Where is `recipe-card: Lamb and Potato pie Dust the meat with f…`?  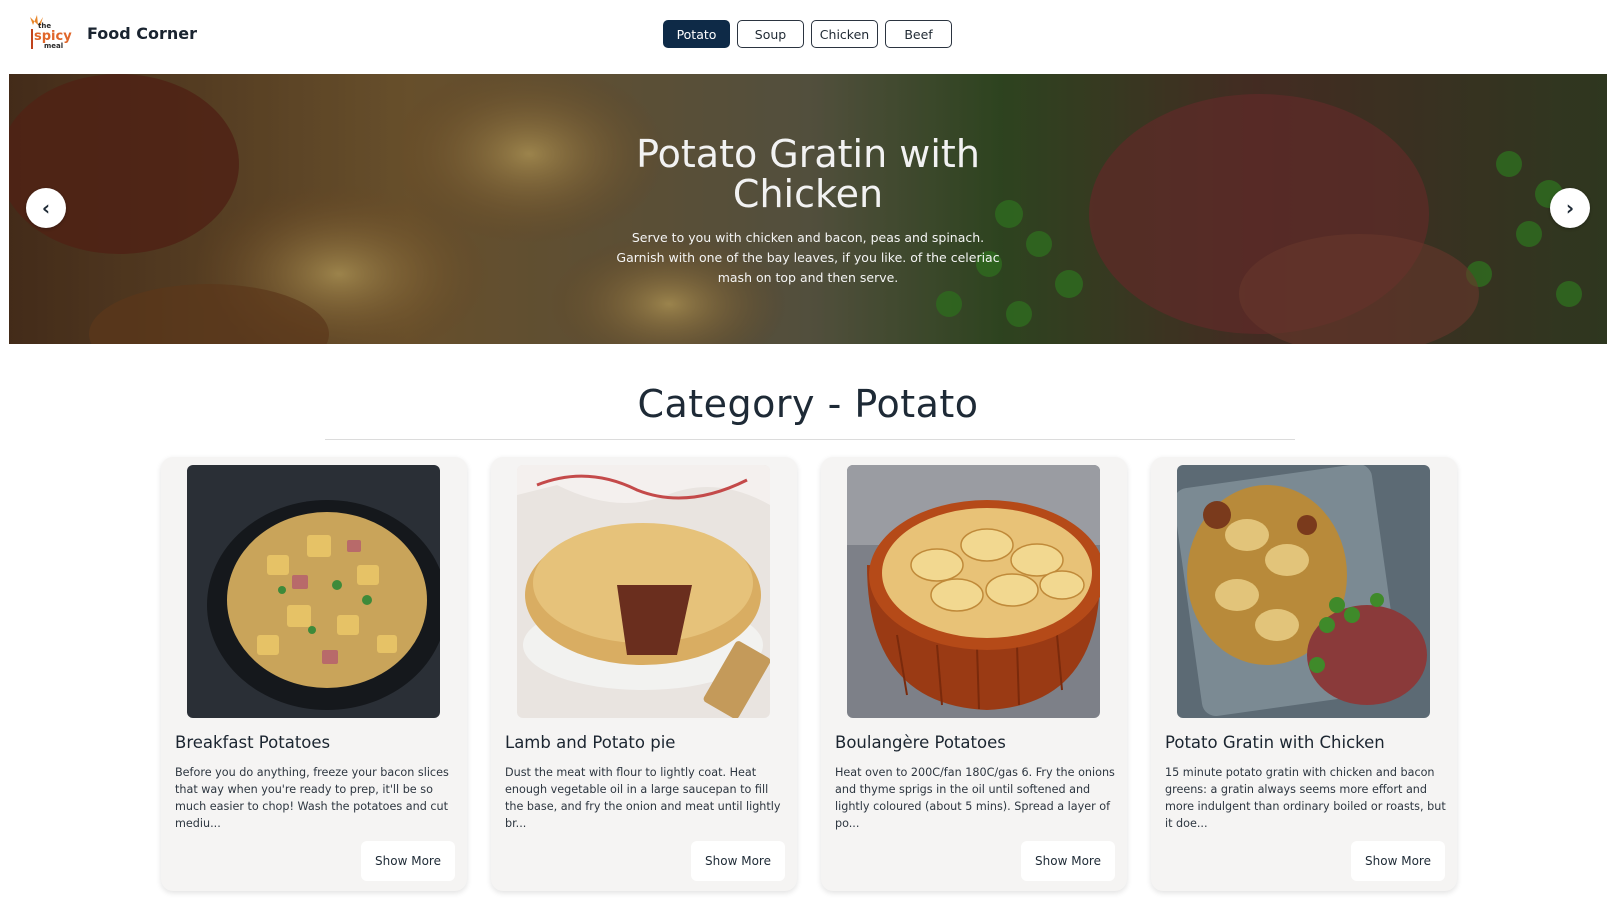
recipe-card: Lamb and Potato pie Dust the meat with f… is located at coordinates (644, 674).